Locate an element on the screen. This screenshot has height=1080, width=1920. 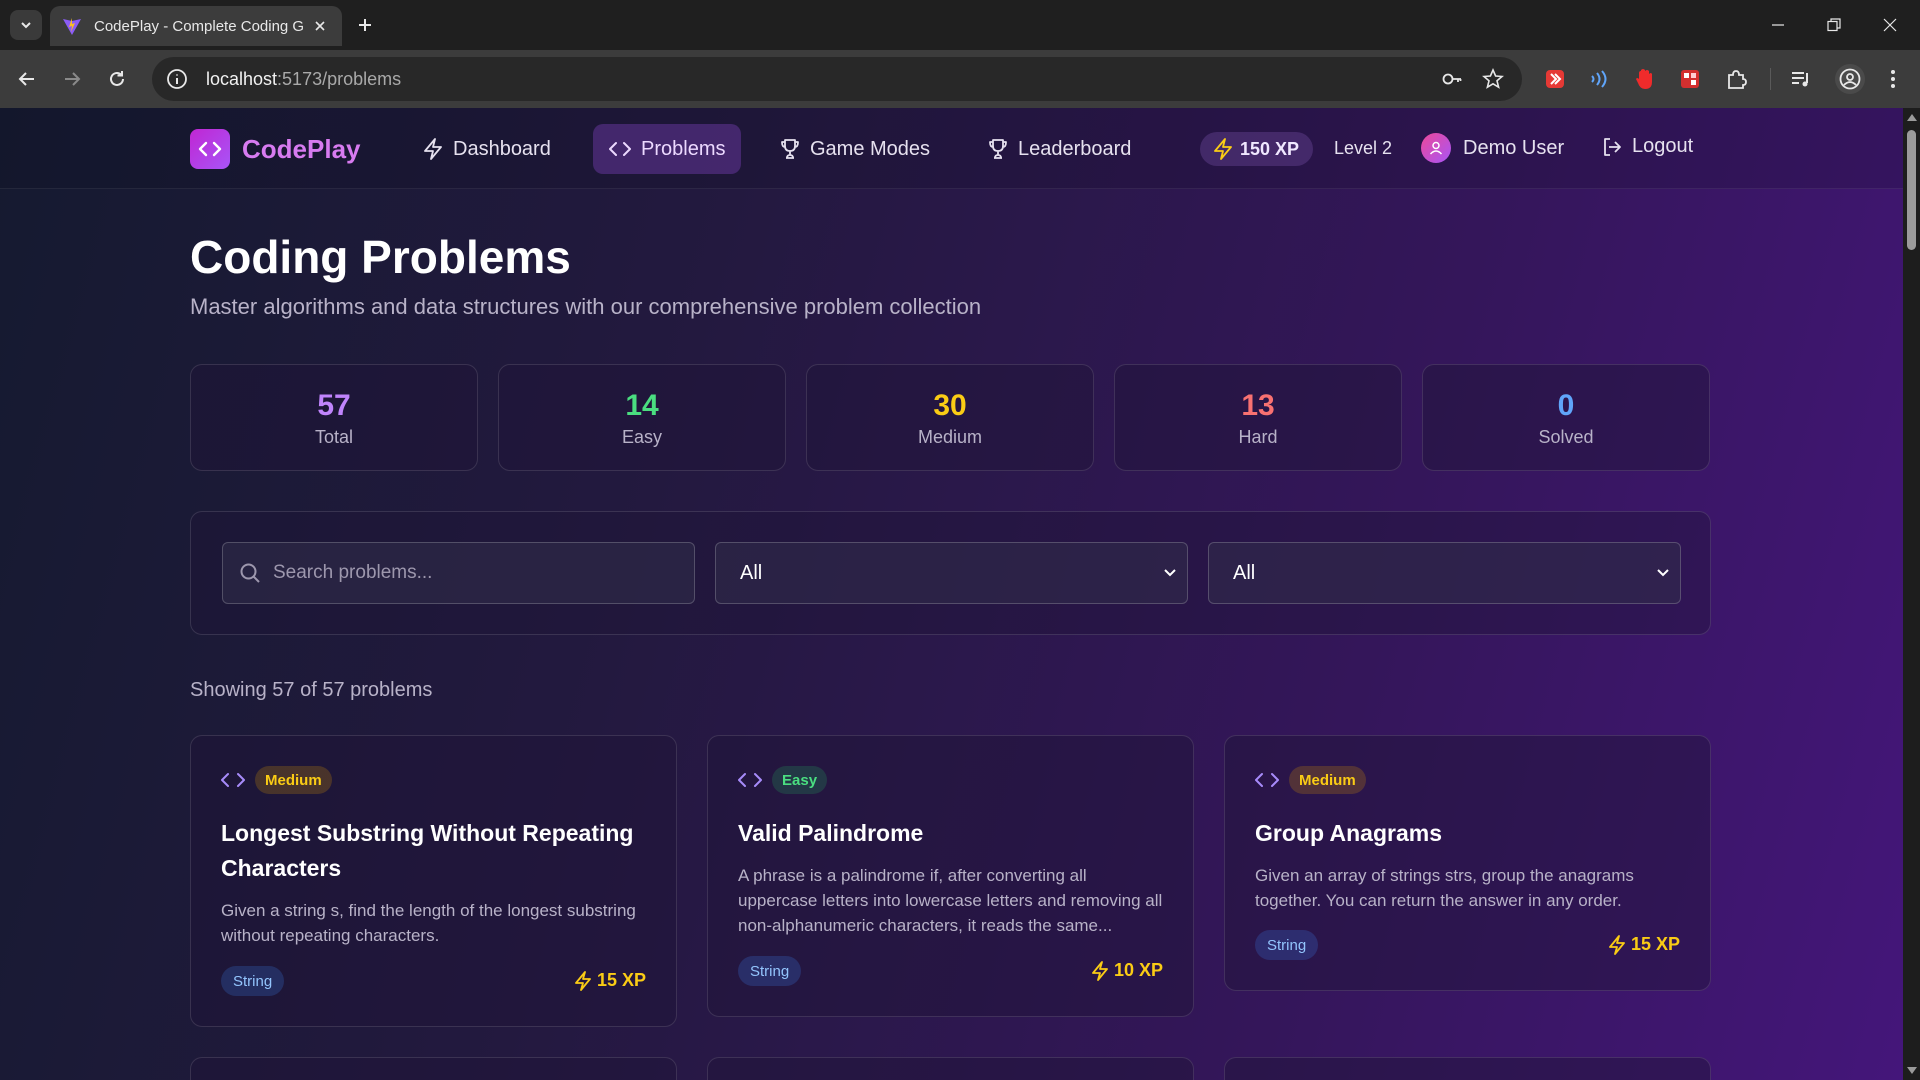
stat-card-easy: 14 Easy is located at coordinates (642, 417).